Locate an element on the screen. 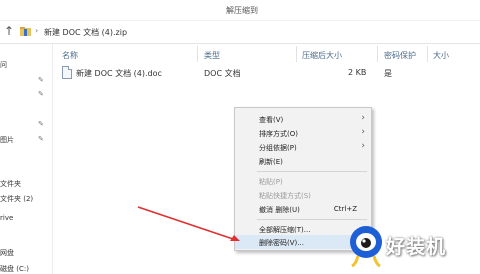 The width and height of the screenshot is (480, 274). nav-item-local-disk-c: 磁盘 (C:) is located at coordinates (14, 269).